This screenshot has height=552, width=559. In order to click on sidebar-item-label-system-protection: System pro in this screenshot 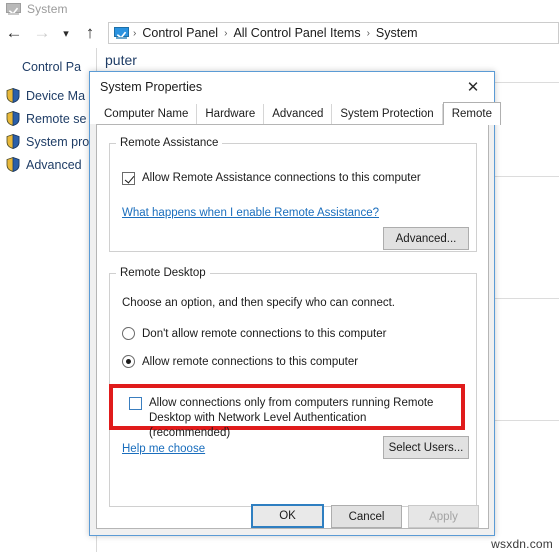, I will do `click(58, 141)`.